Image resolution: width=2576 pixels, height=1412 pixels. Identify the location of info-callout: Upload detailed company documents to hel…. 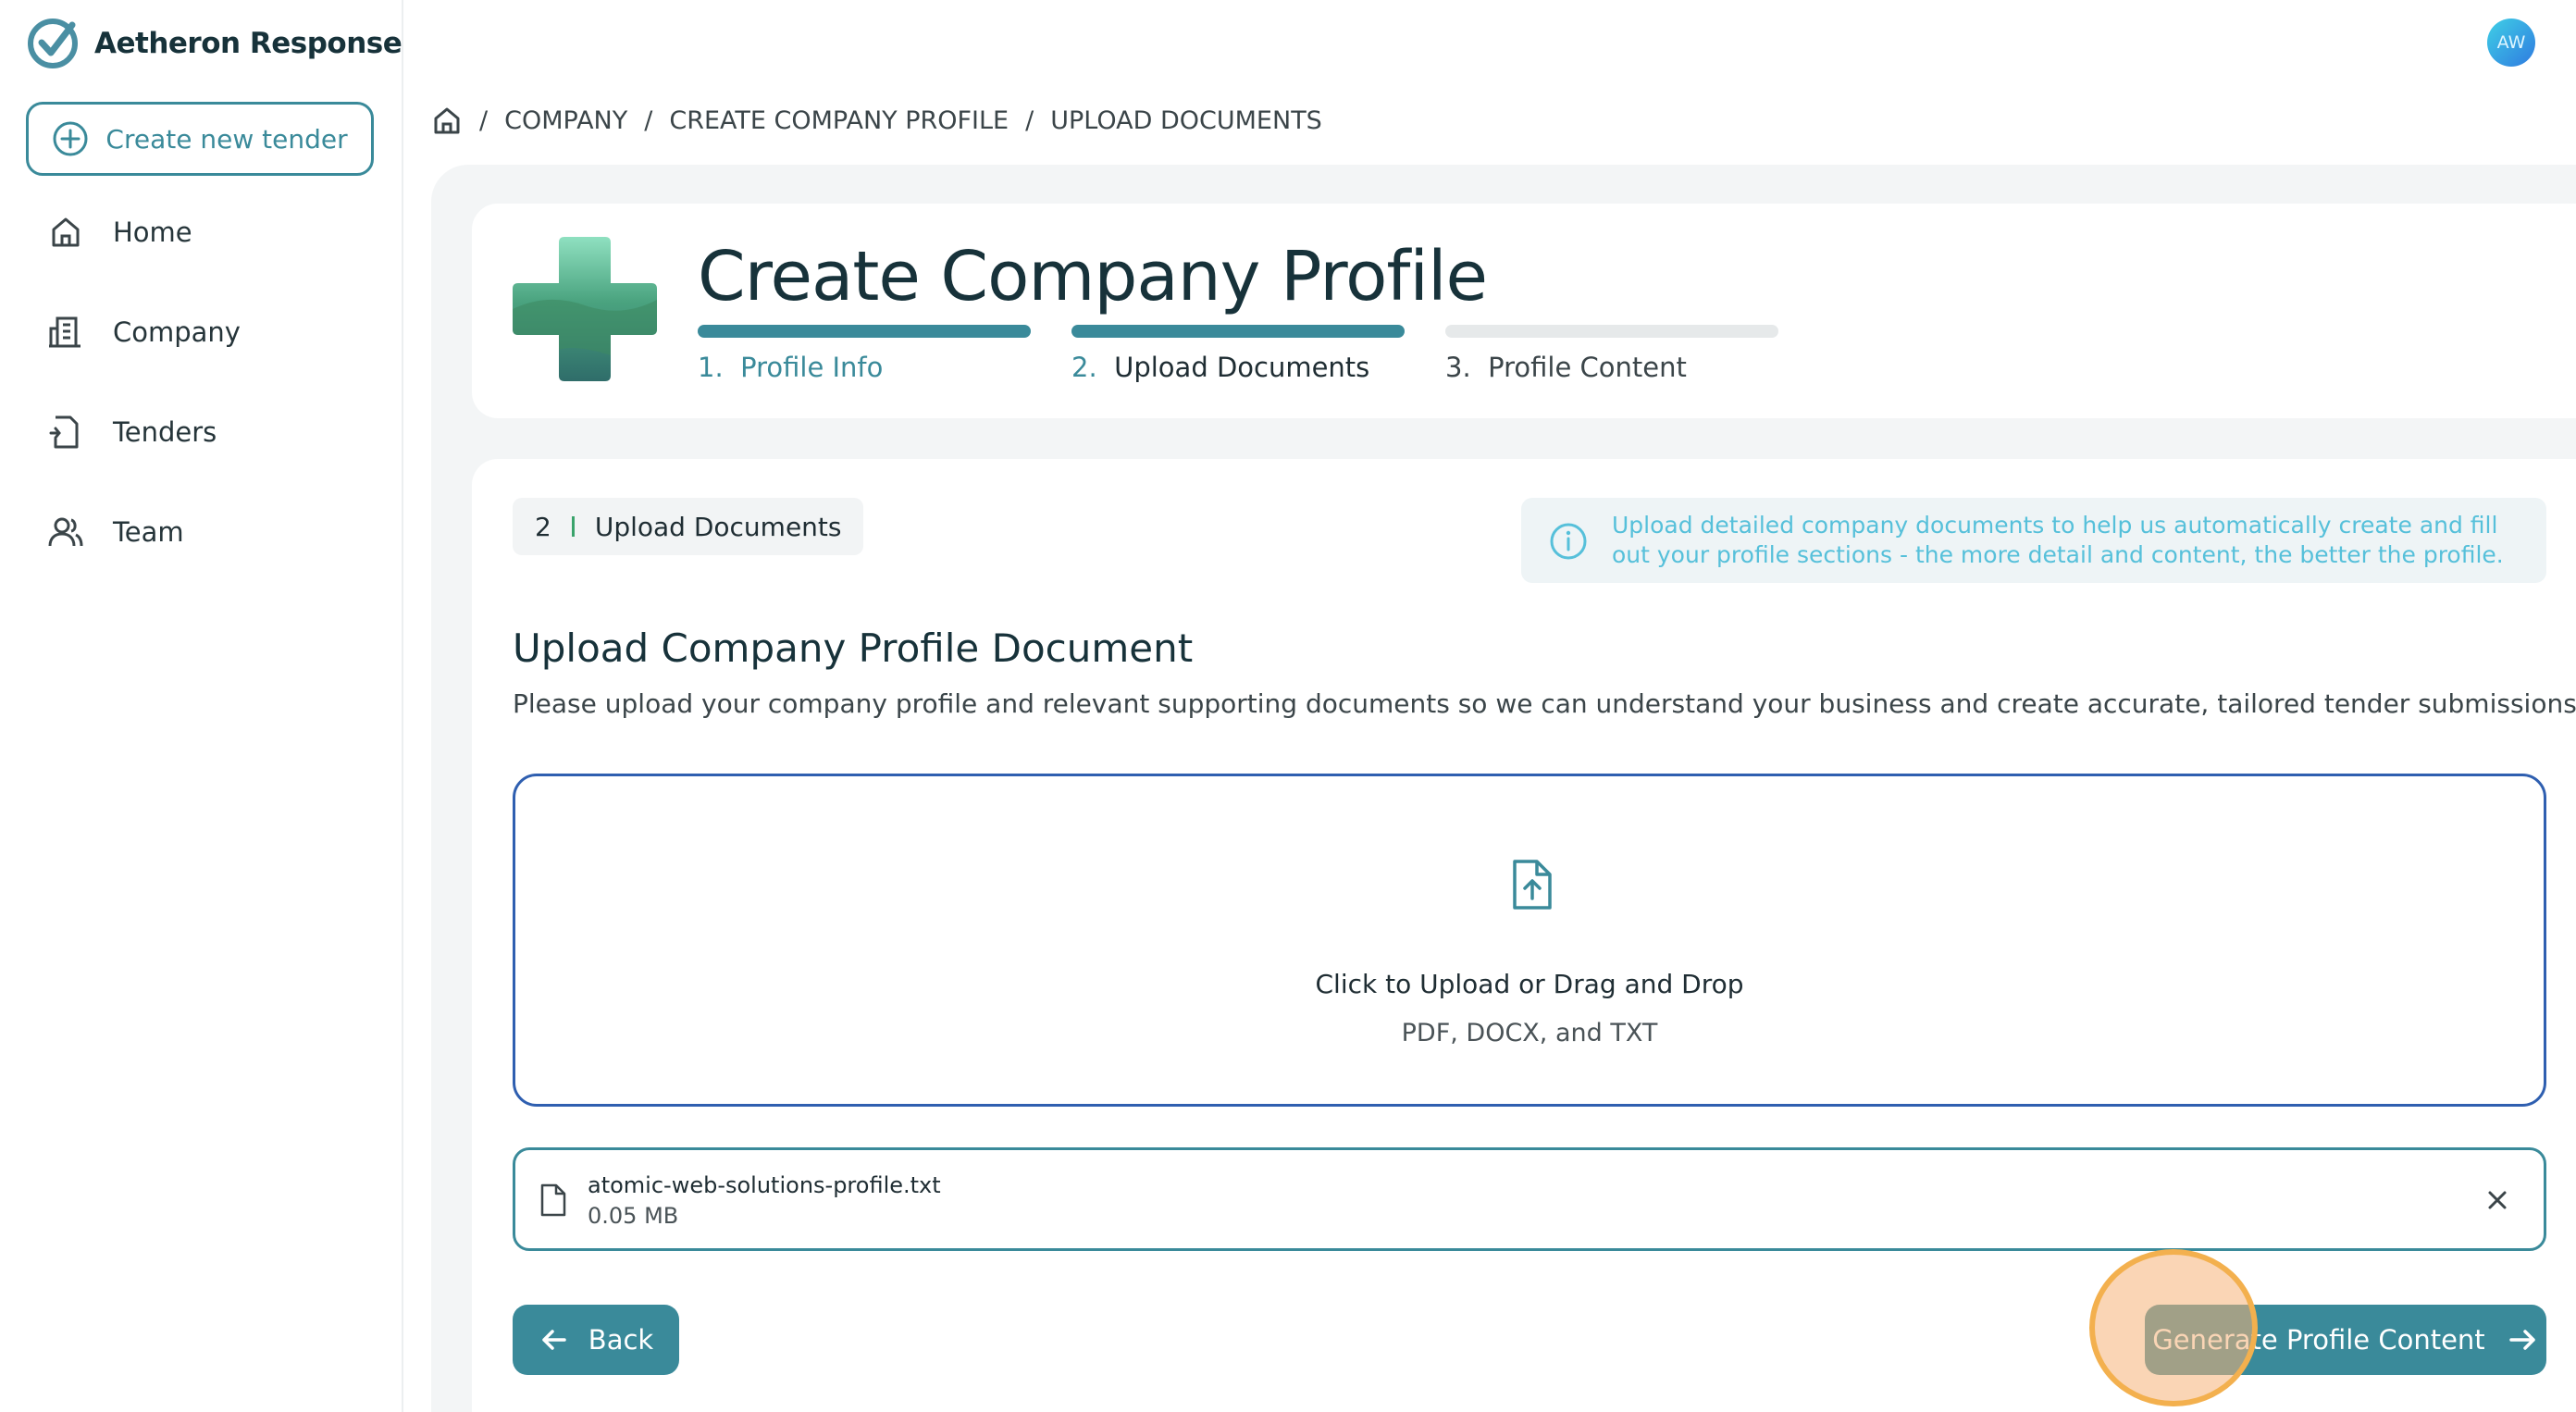
(2033, 540).